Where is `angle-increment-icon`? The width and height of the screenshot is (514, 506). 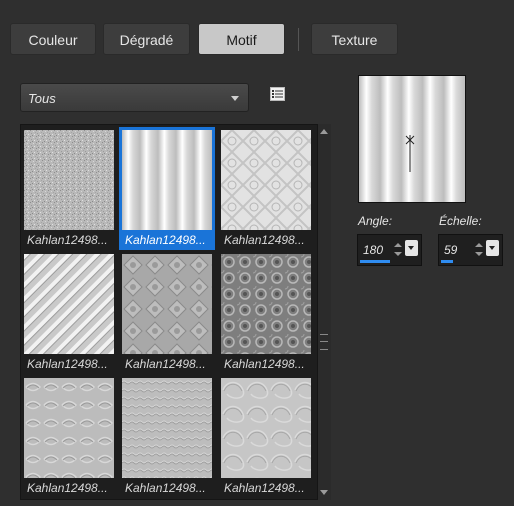 angle-increment-icon is located at coordinates (398, 245).